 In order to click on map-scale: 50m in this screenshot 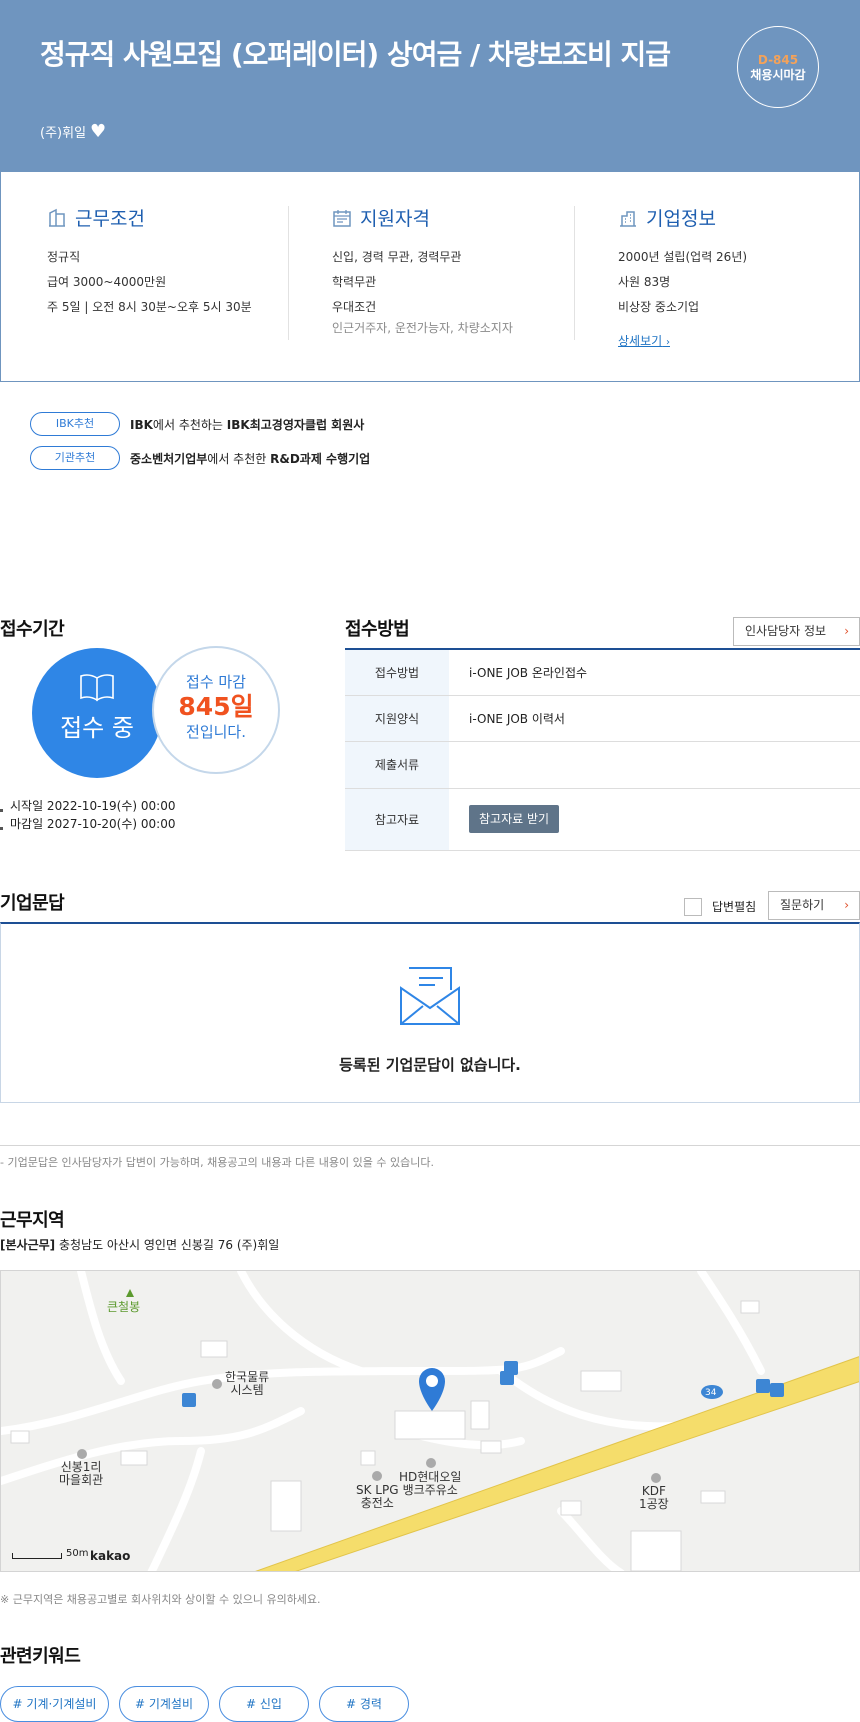, I will do `click(50, 1553)`.